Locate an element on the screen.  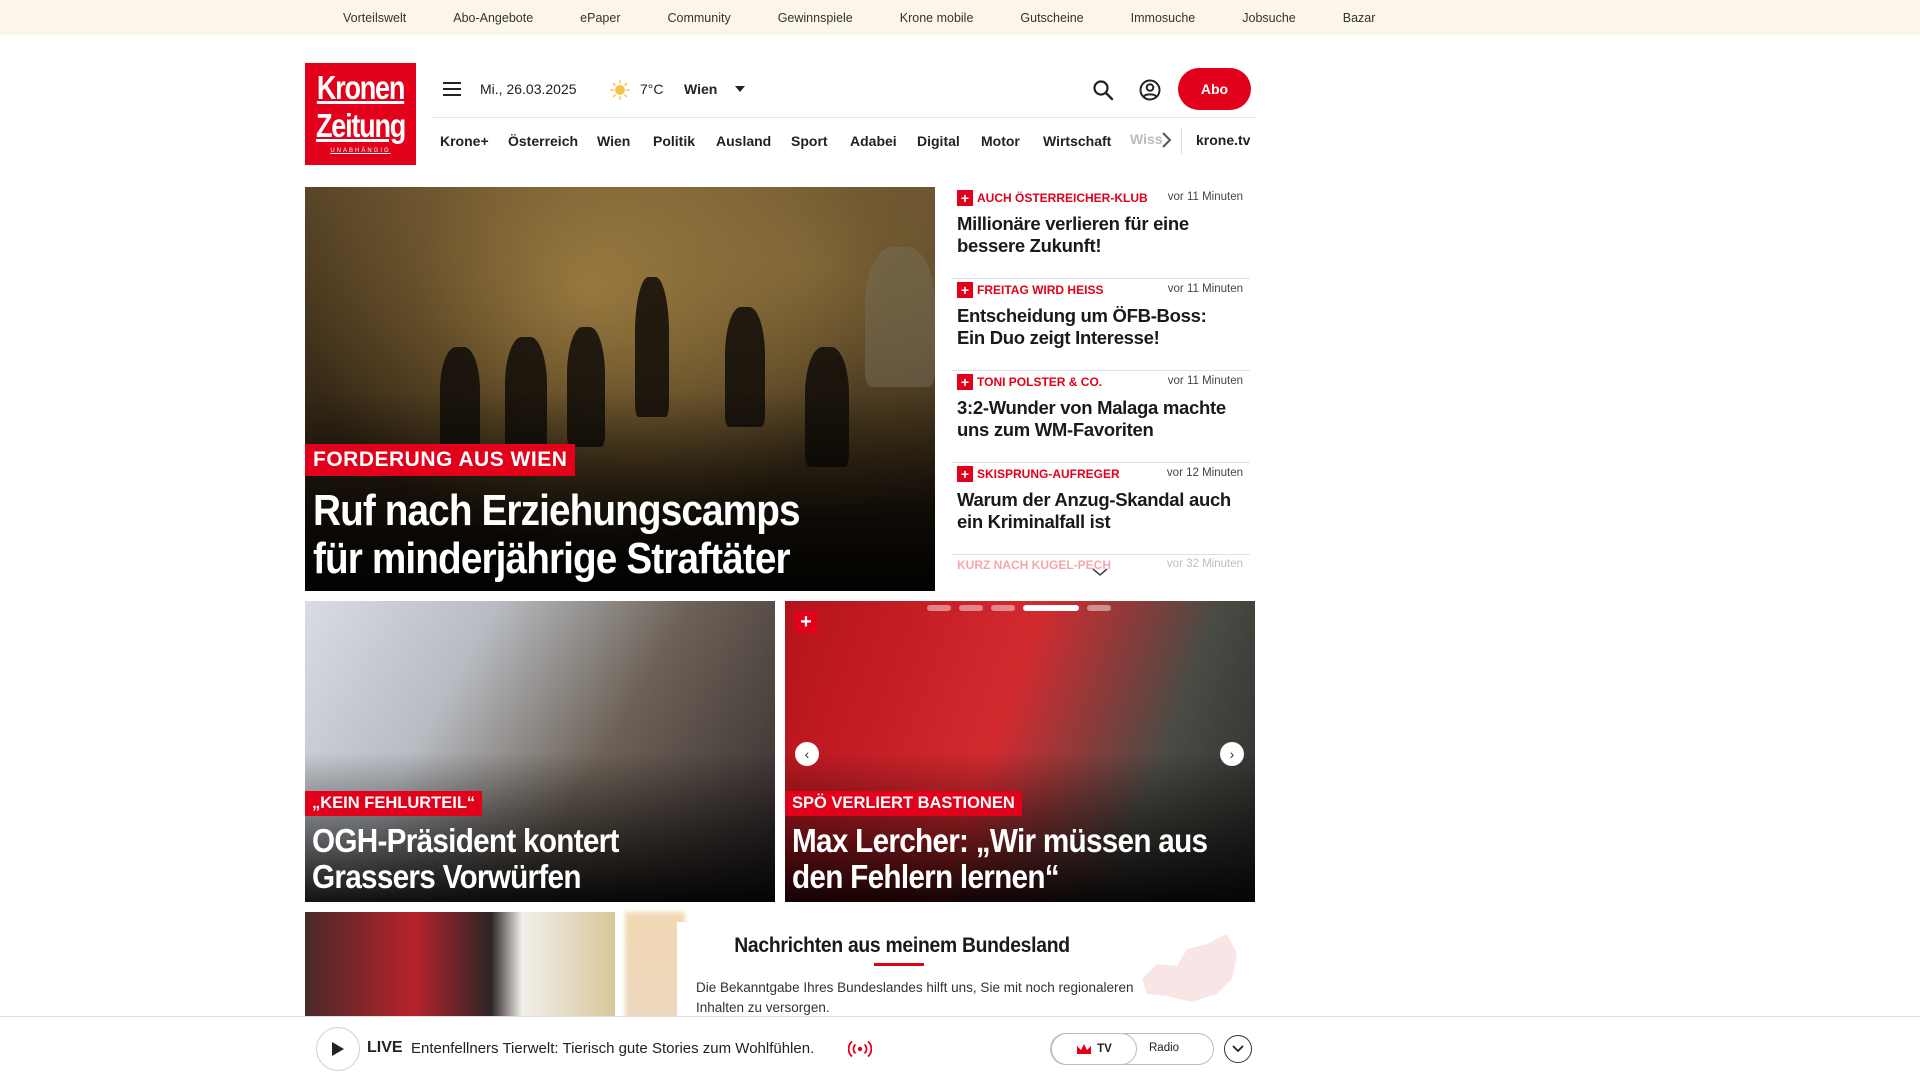
nav-adabei: Adabei is located at coordinates (873, 141).